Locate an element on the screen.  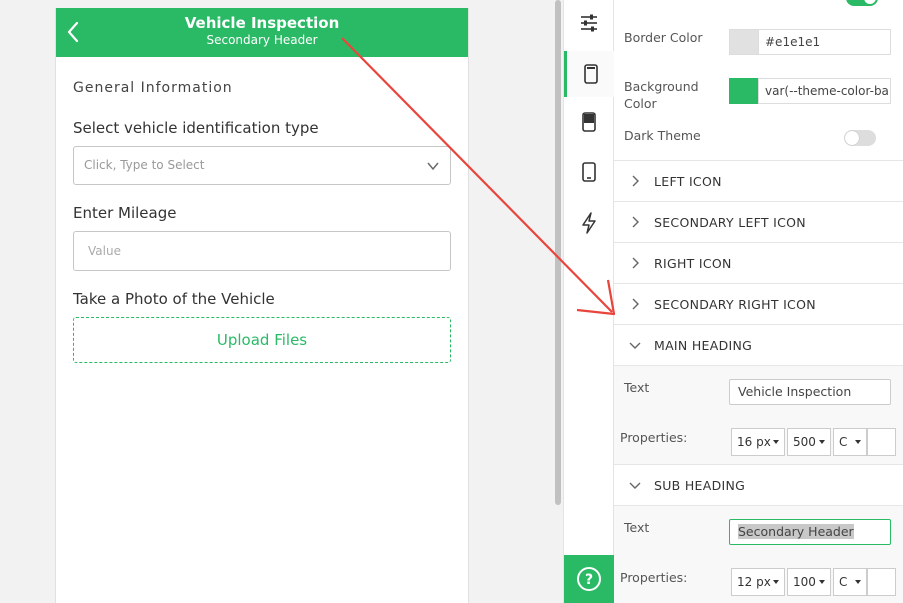
sub-heading-weight-value: 100 is located at coordinates (804, 582).